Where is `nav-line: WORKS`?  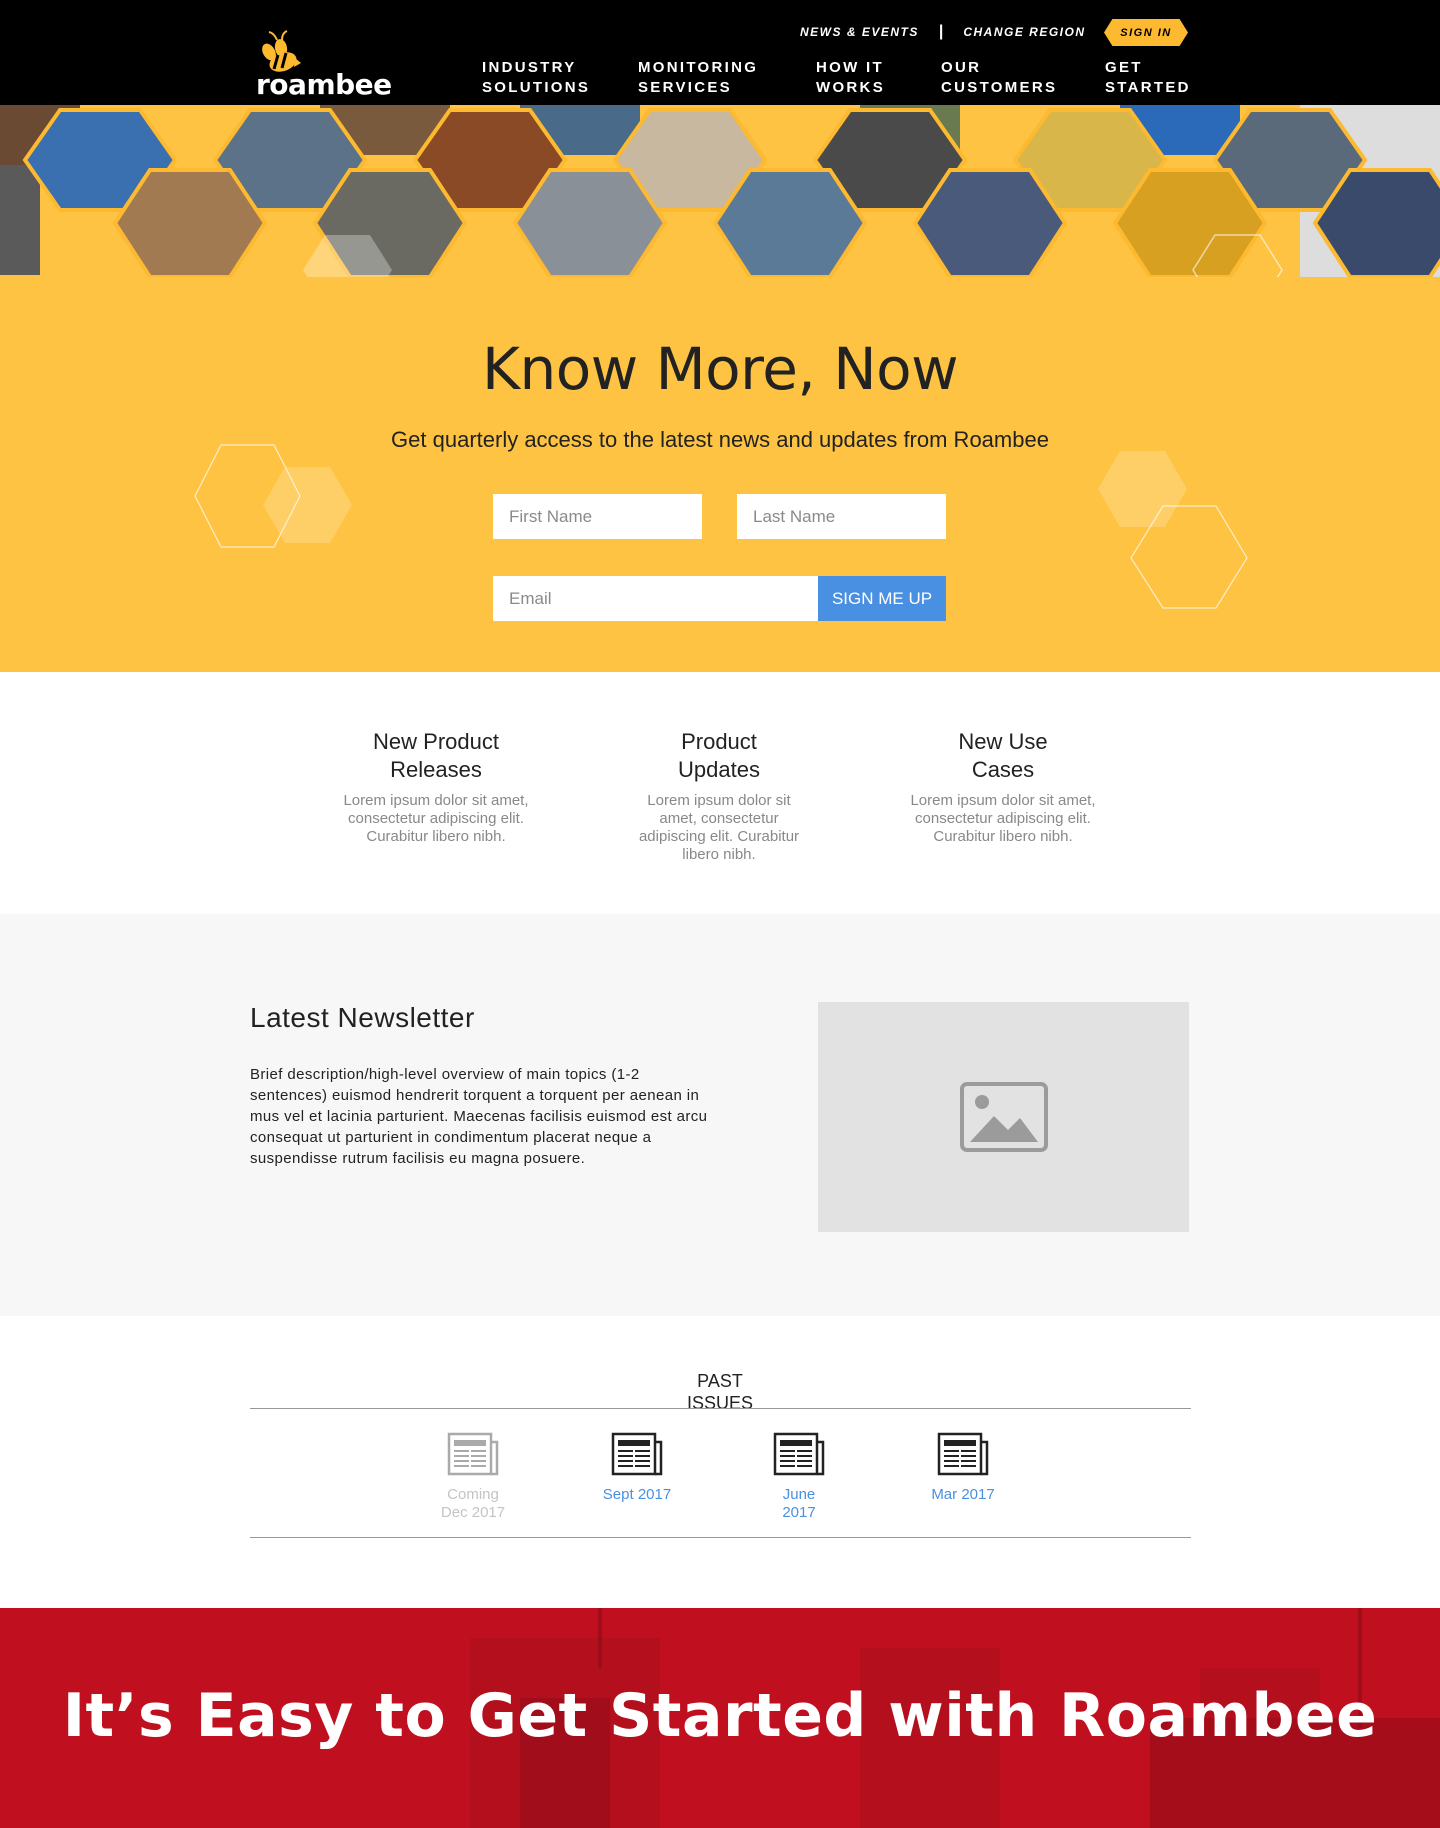 nav-line: WORKS is located at coordinates (850, 87).